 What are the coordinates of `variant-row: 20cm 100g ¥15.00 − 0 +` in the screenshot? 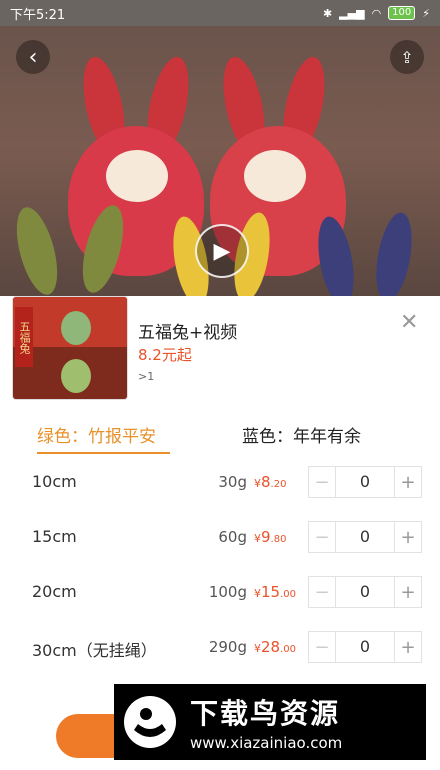 It's located at (220, 593).